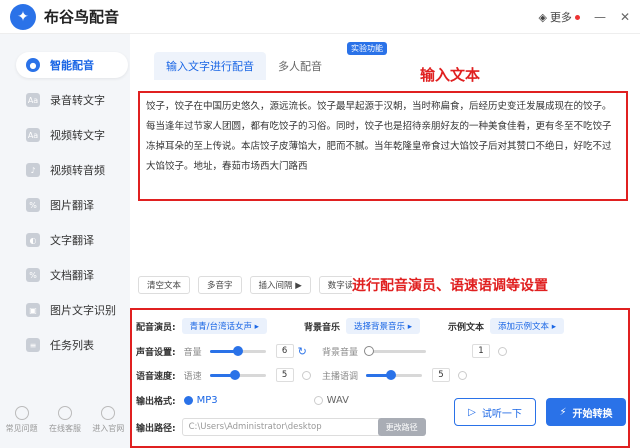 The height and width of the screenshot is (448, 640). I want to click on pitch-sub-label: 主播语调, so click(340, 376).